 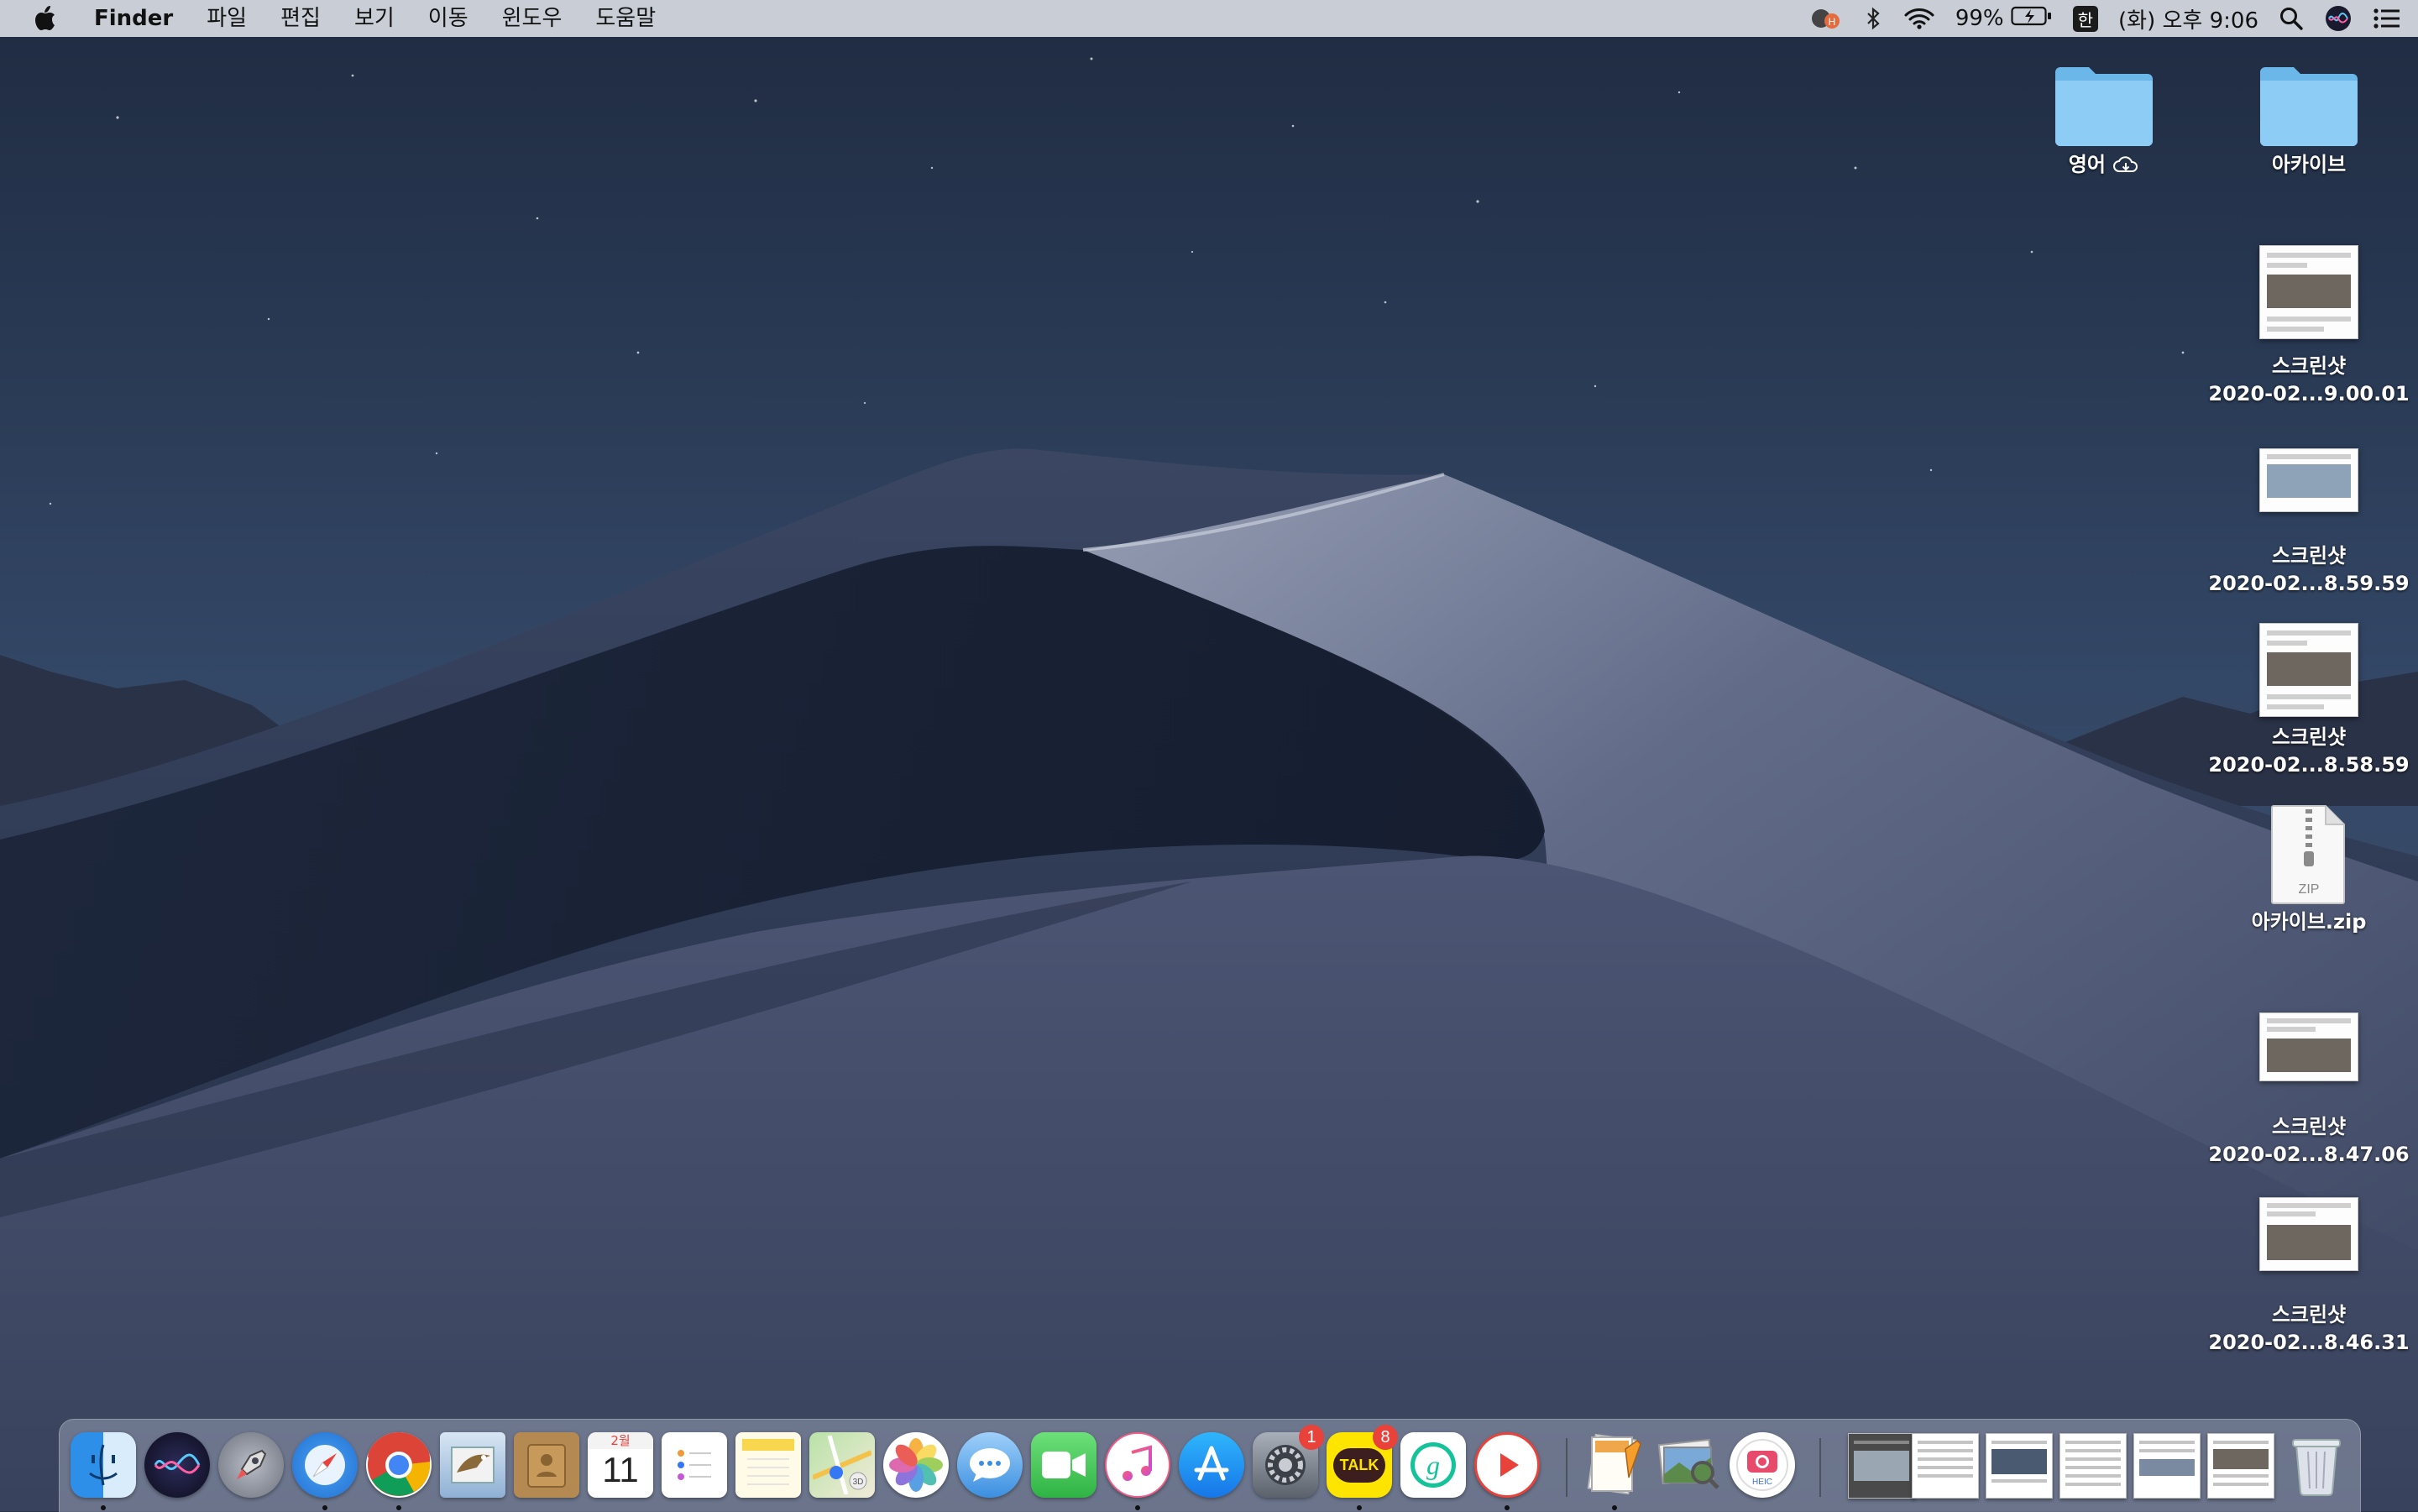 I want to click on folder-archive-label: 아카이브, so click(x=2309, y=164).